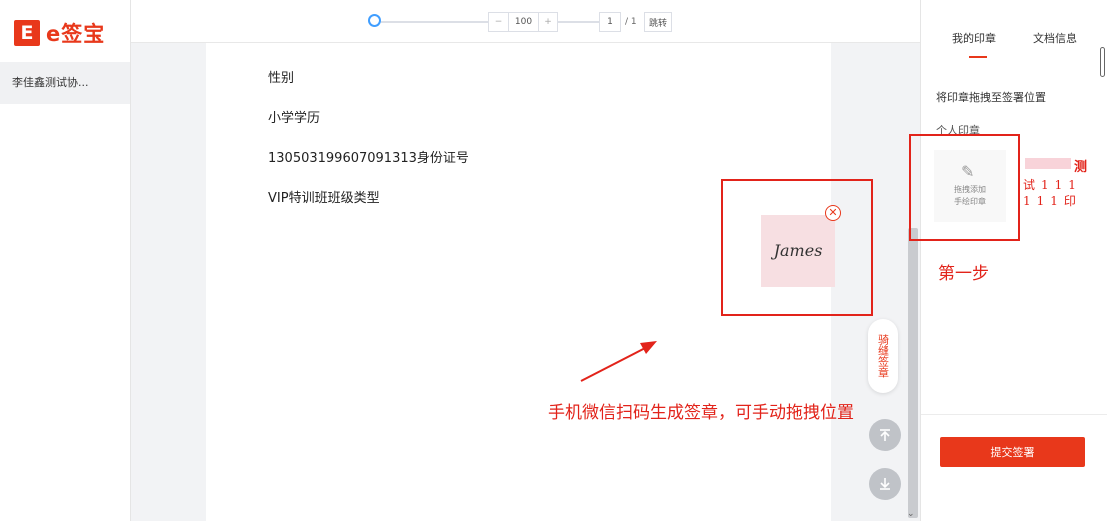 The height and width of the screenshot is (521, 1107). Describe the element at coordinates (913, 373) in the screenshot. I see `document-scrollbar` at that location.